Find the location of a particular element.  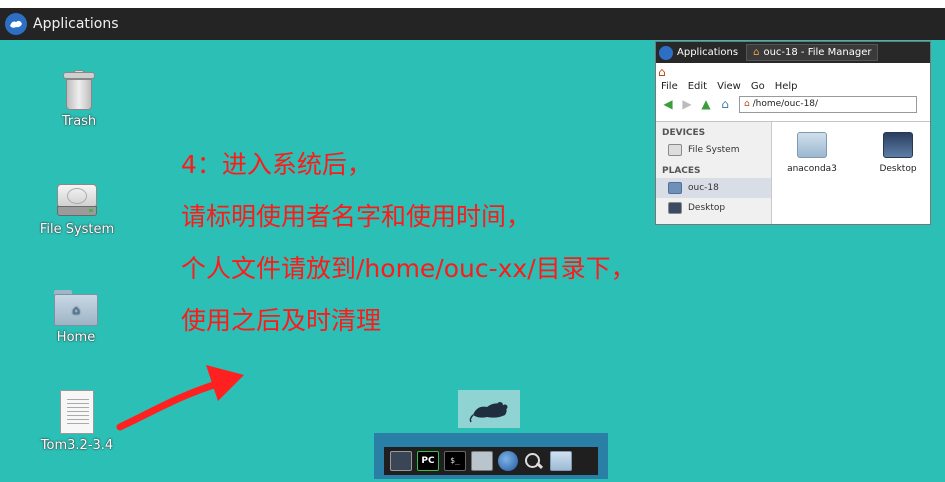

desktop-folder-icon is located at coordinates (898, 145).